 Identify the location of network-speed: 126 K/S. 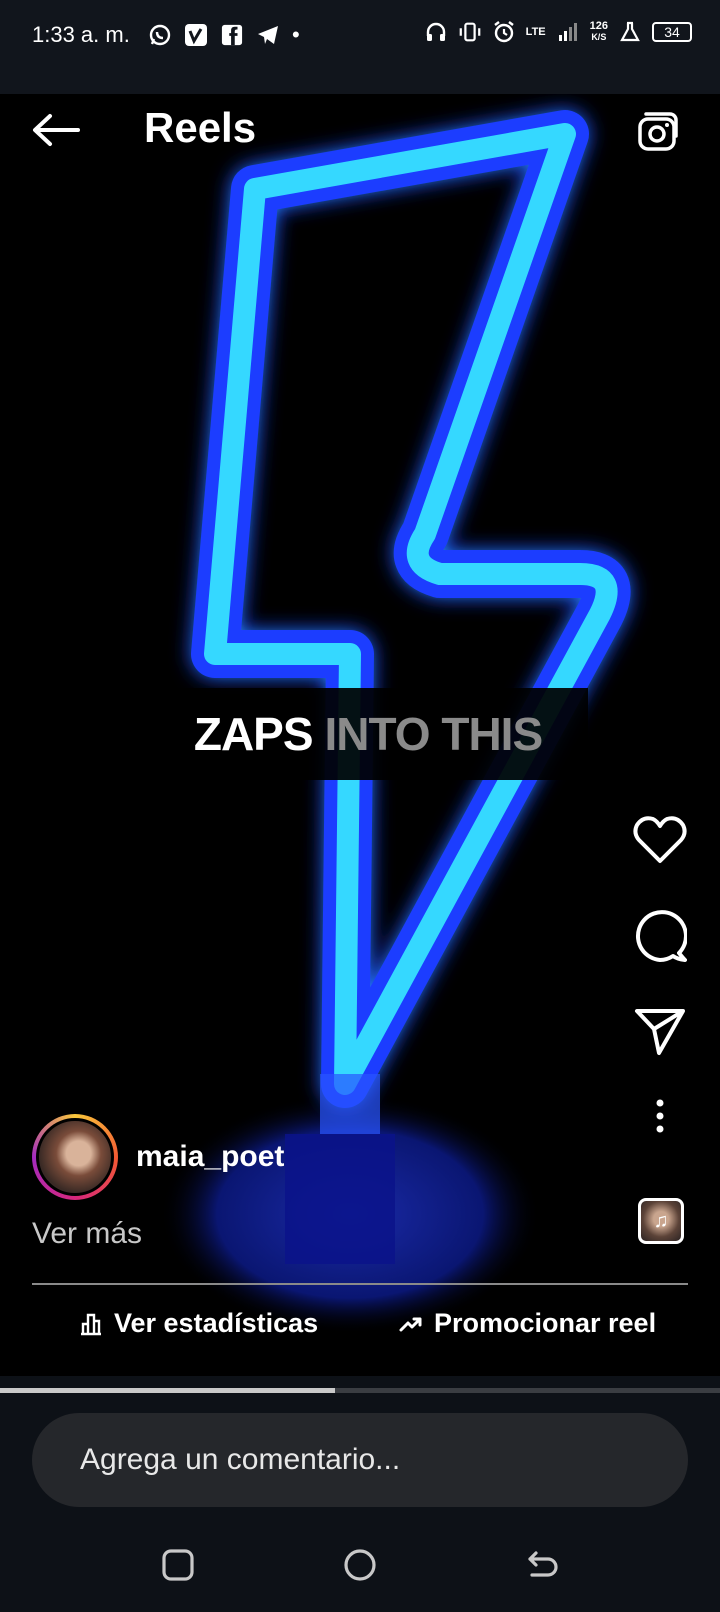
(599, 32).